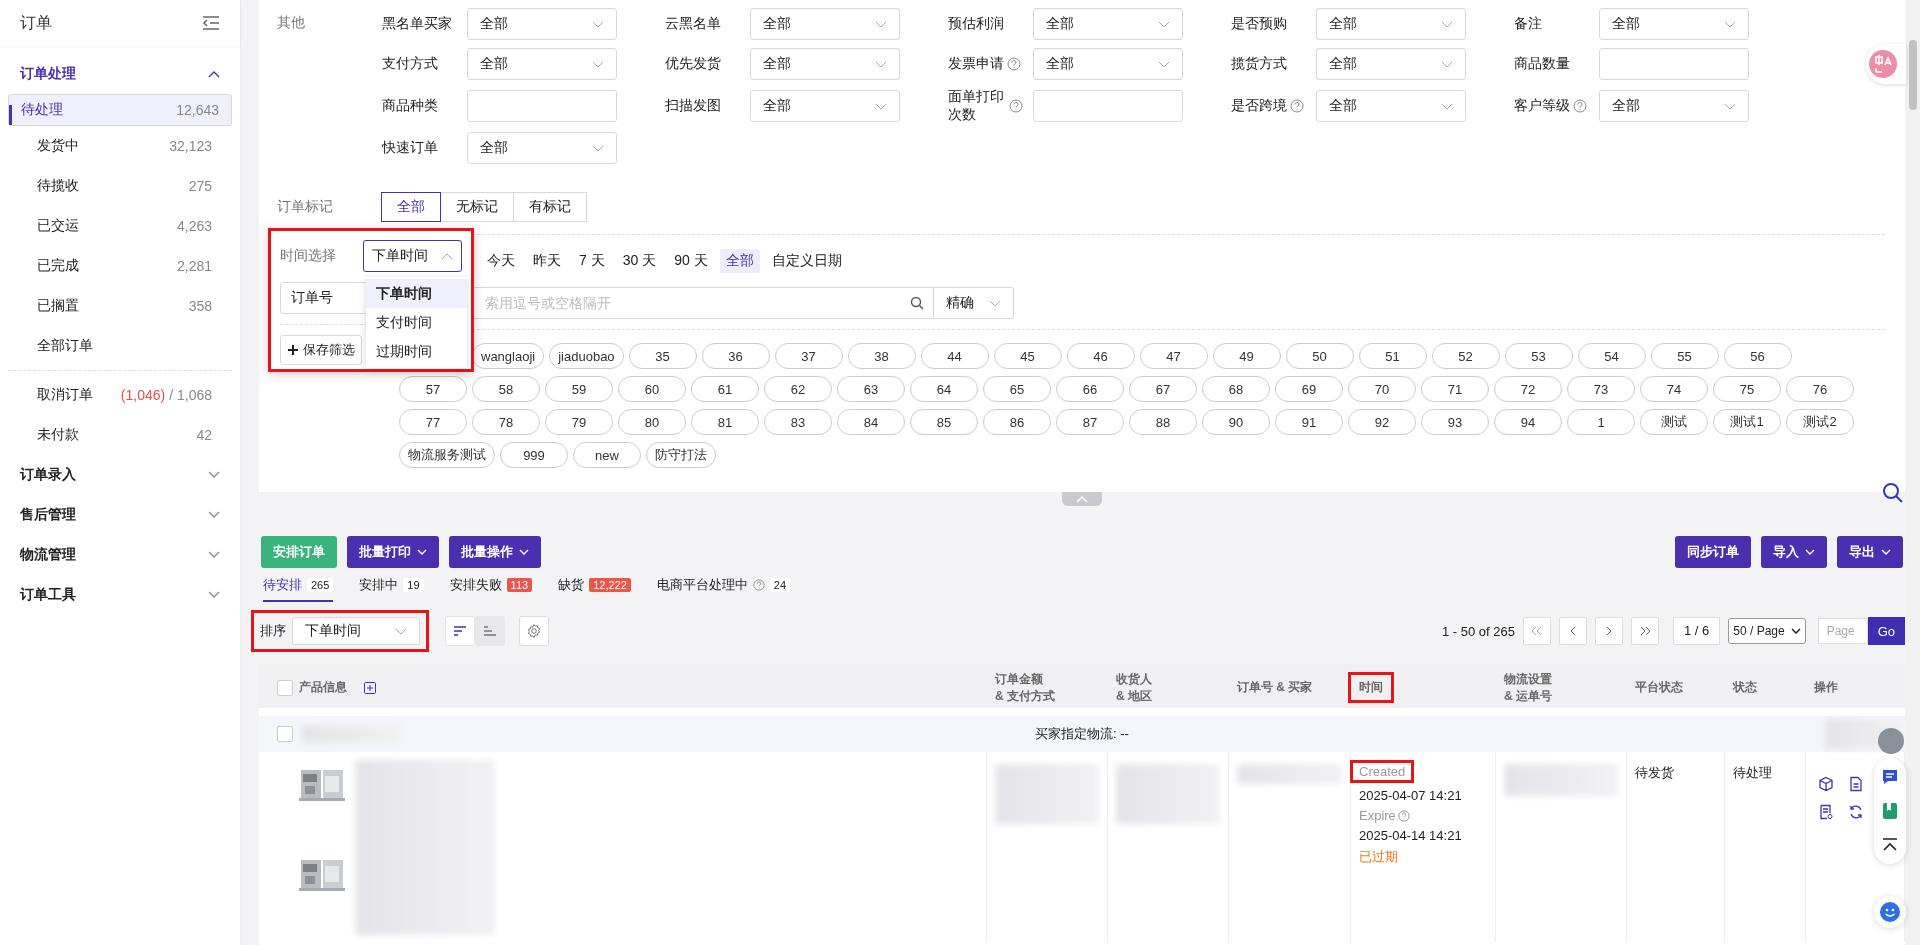  Describe the element at coordinates (1842, 631) in the screenshot. I see `page-input: Page` at that location.